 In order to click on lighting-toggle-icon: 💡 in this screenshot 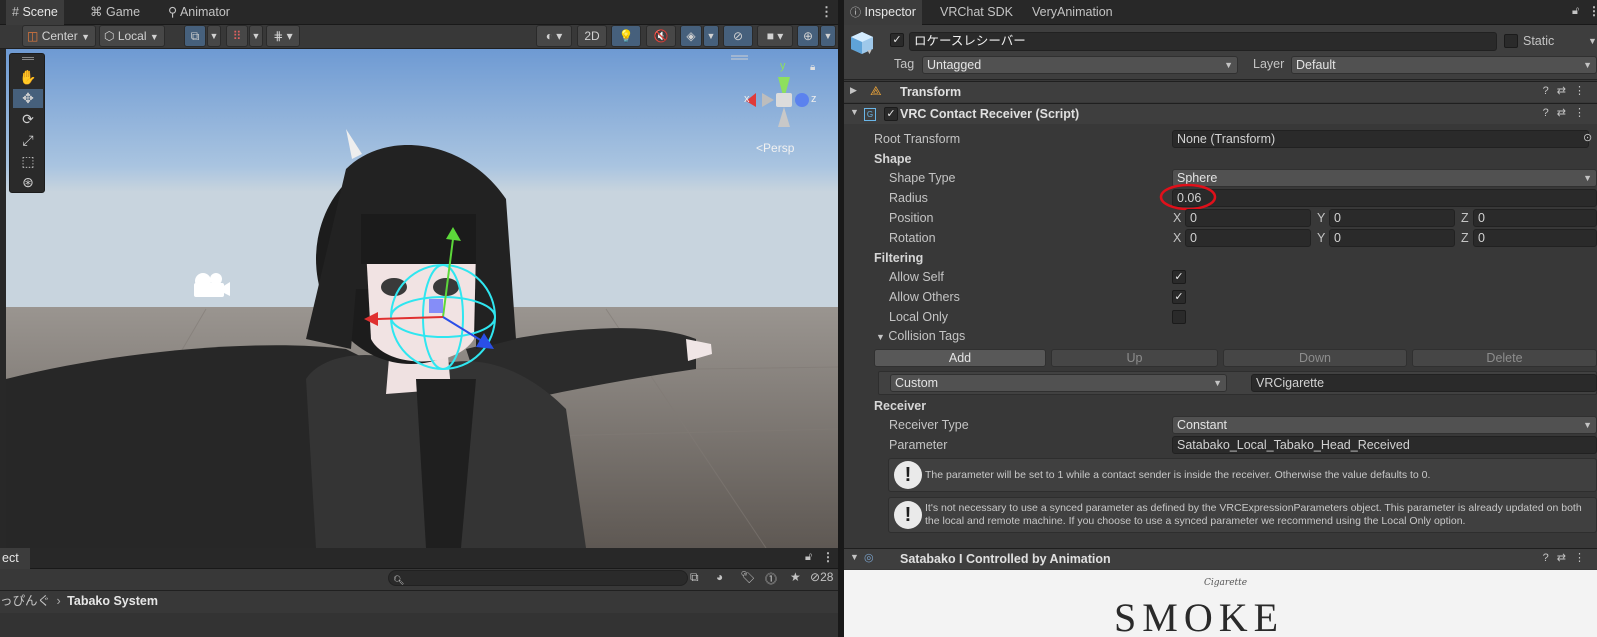, I will do `click(626, 36)`.